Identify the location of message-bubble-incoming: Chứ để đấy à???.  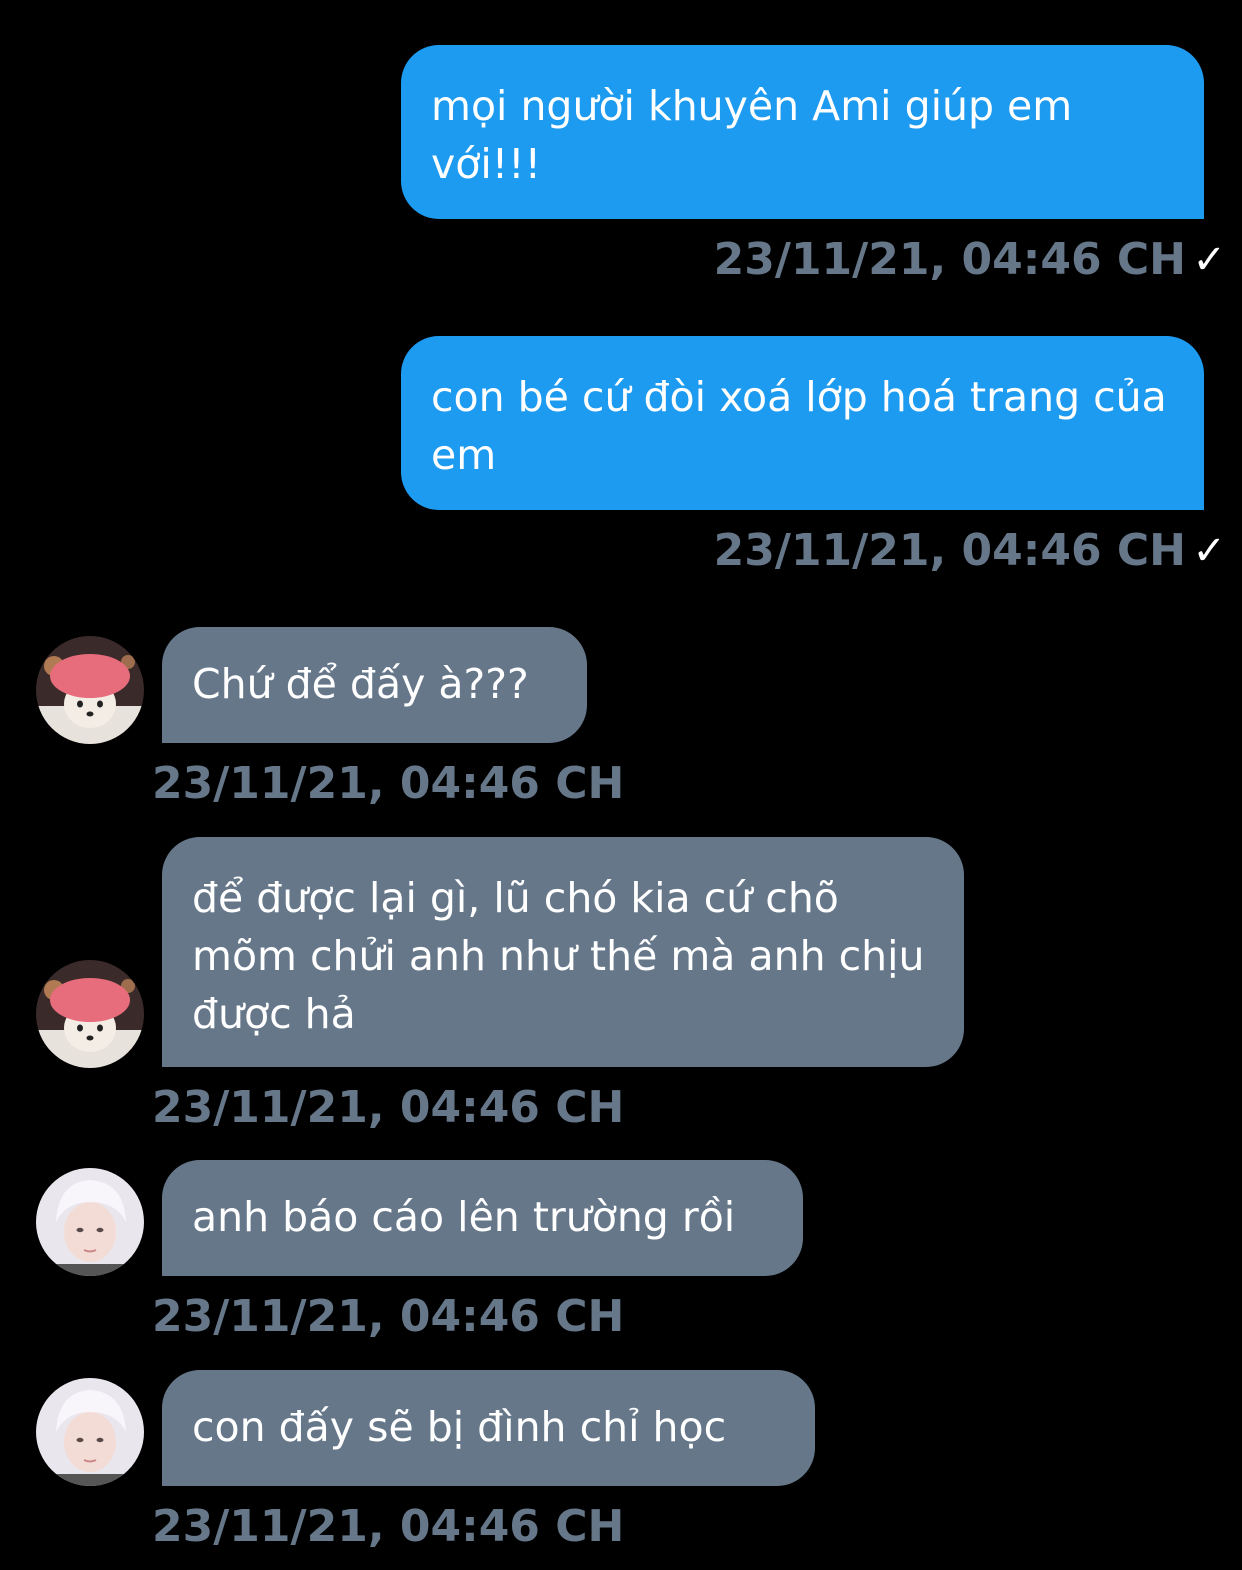
(374, 685).